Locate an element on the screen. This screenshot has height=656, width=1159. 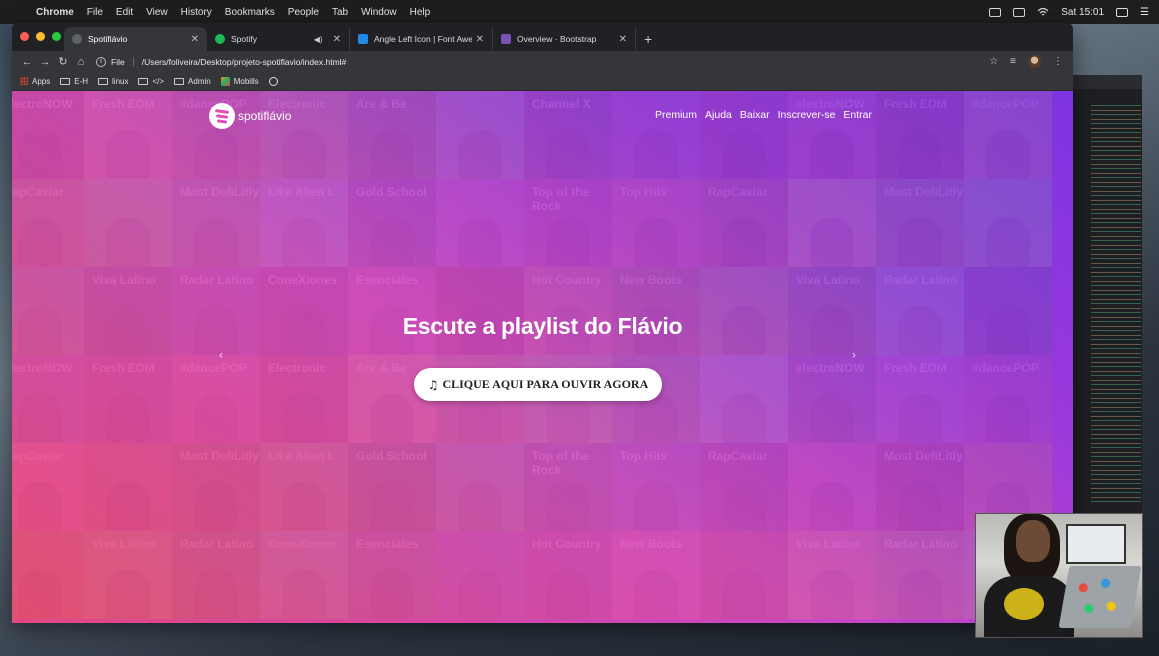
nav-links: Premium Ajuda Baixar Inscrever-se Entrar is located at coordinates (763, 115).